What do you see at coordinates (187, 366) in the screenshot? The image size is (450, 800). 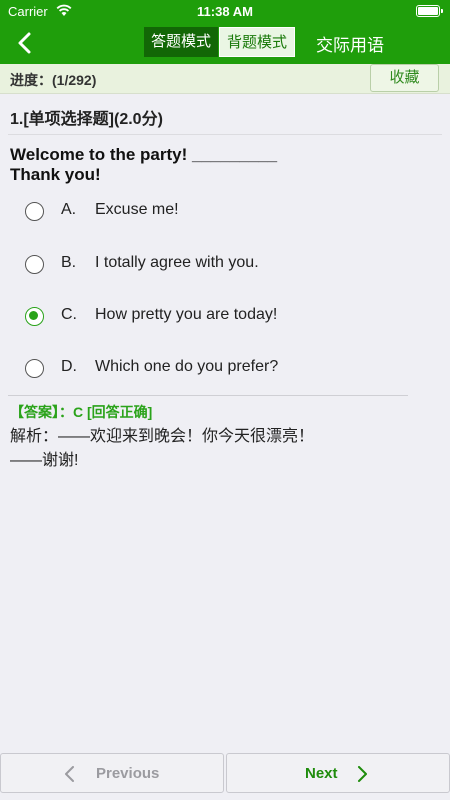 I see `option-text: Which one do you prefer?` at bounding box center [187, 366].